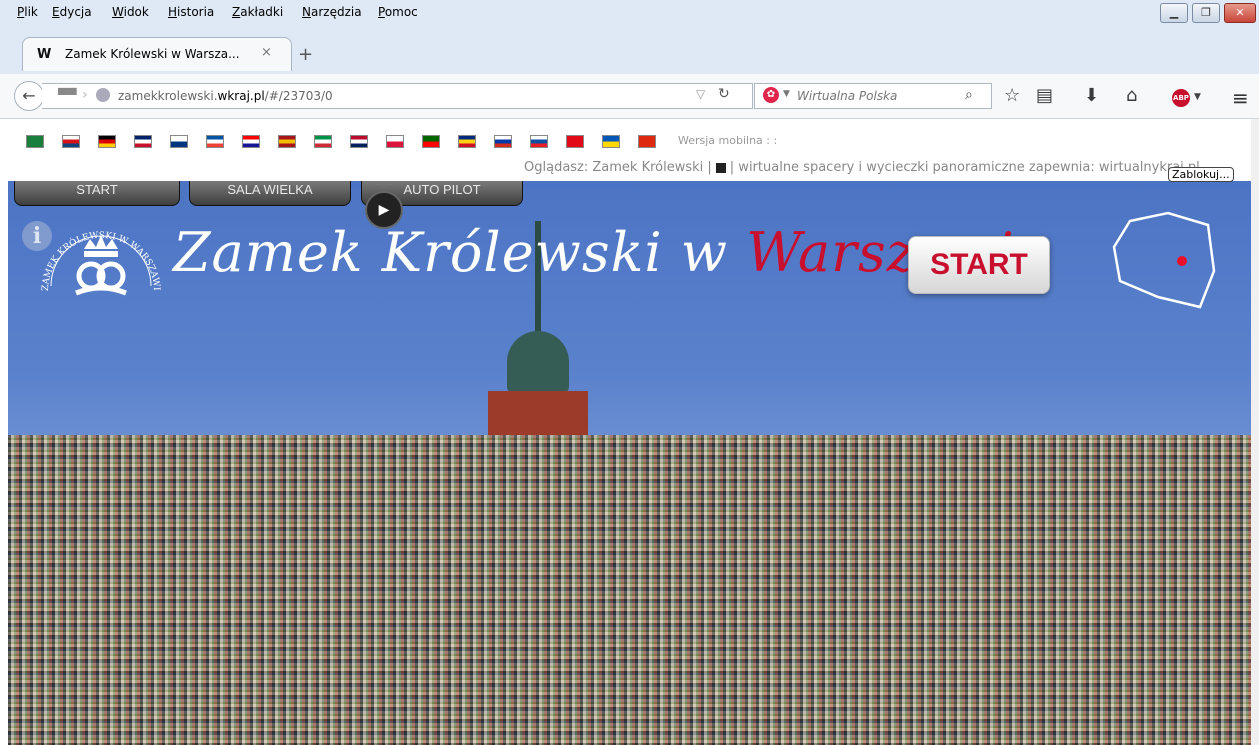  Describe the element at coordinates (700, 94) in the screenshot. I see `history-dropdown-icon: ▽` at that location.